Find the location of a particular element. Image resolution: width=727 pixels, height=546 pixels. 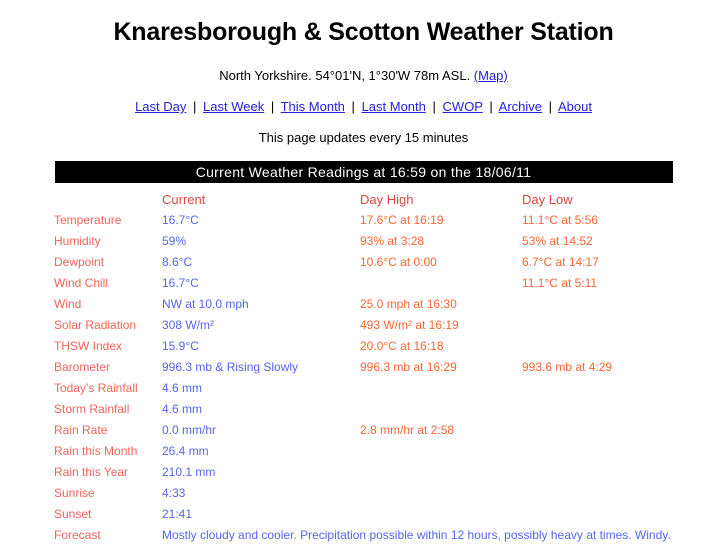

table-row: Sunset 21:41 is located at coordinates (362, 514).